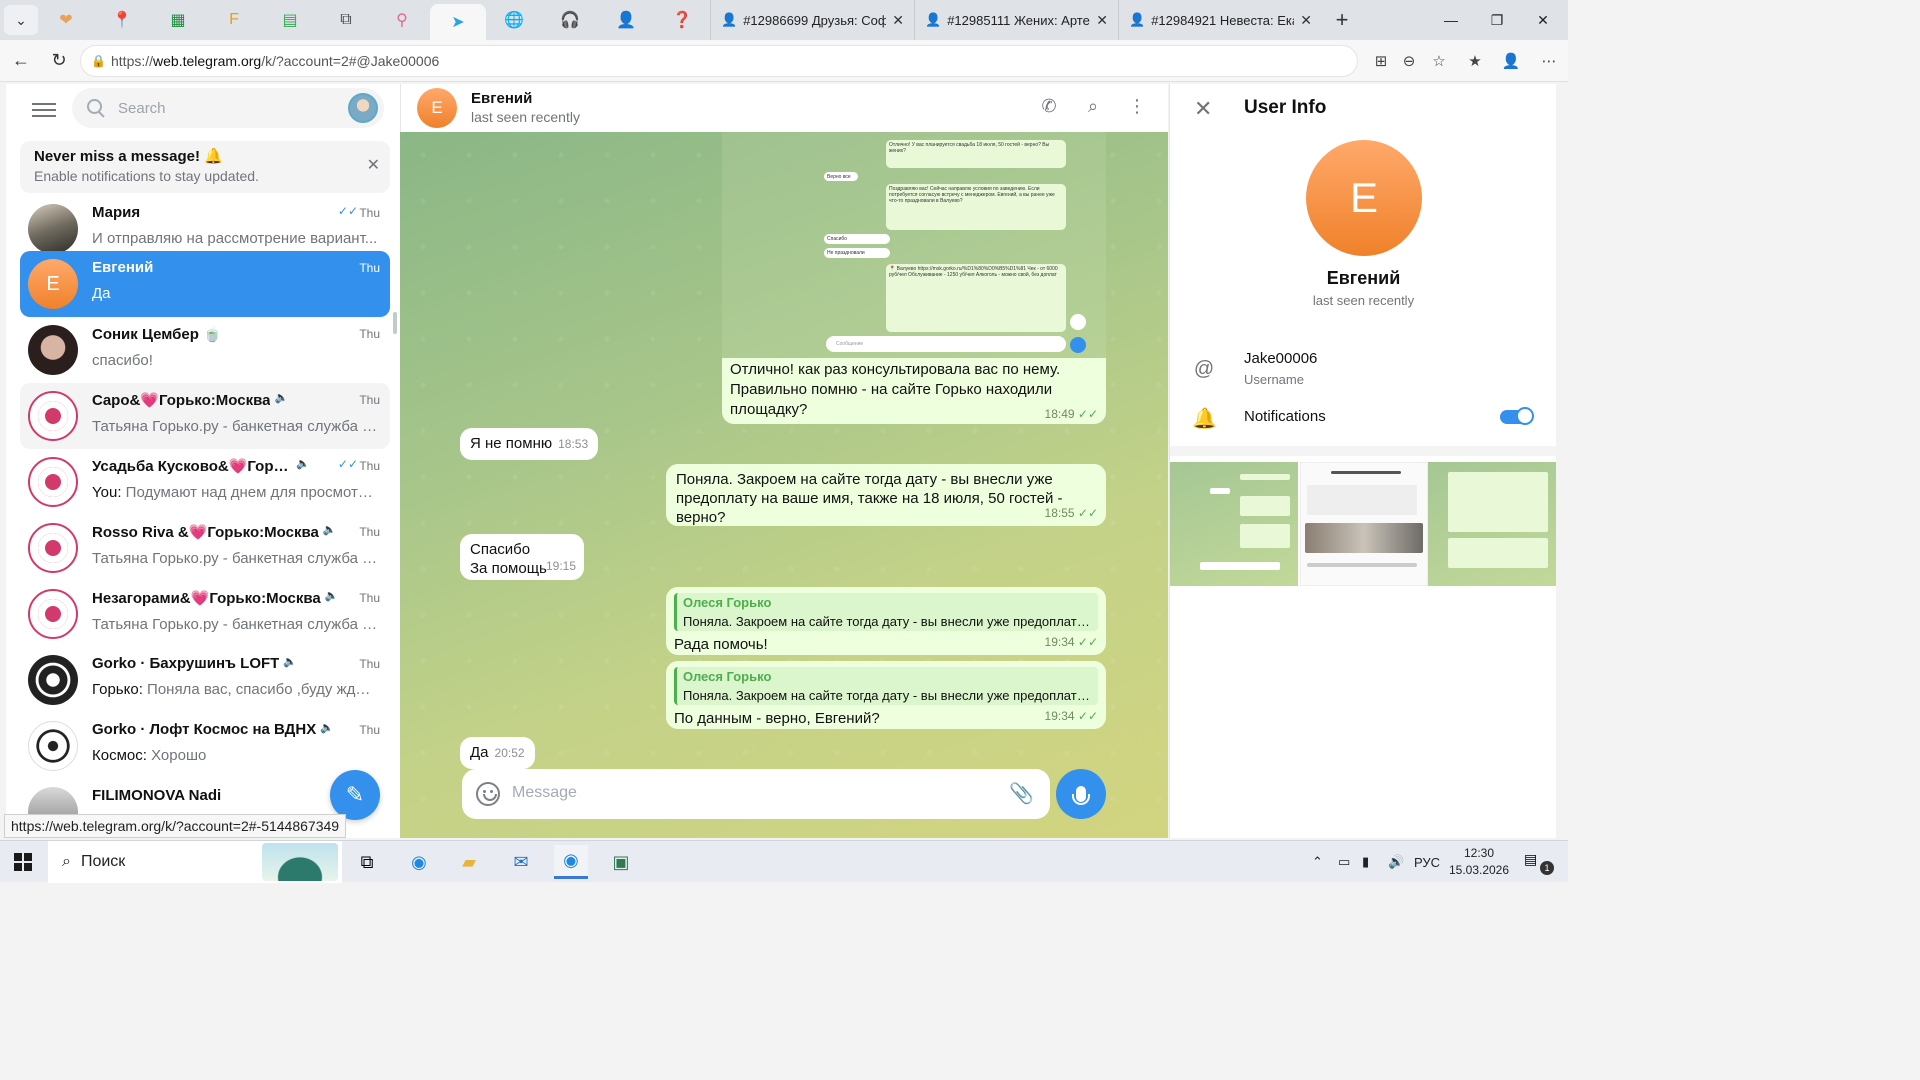 This screenshot has height=1080, width=1920. I want to click on clock: 12:30 15.03.2026, so click(1479, 862).